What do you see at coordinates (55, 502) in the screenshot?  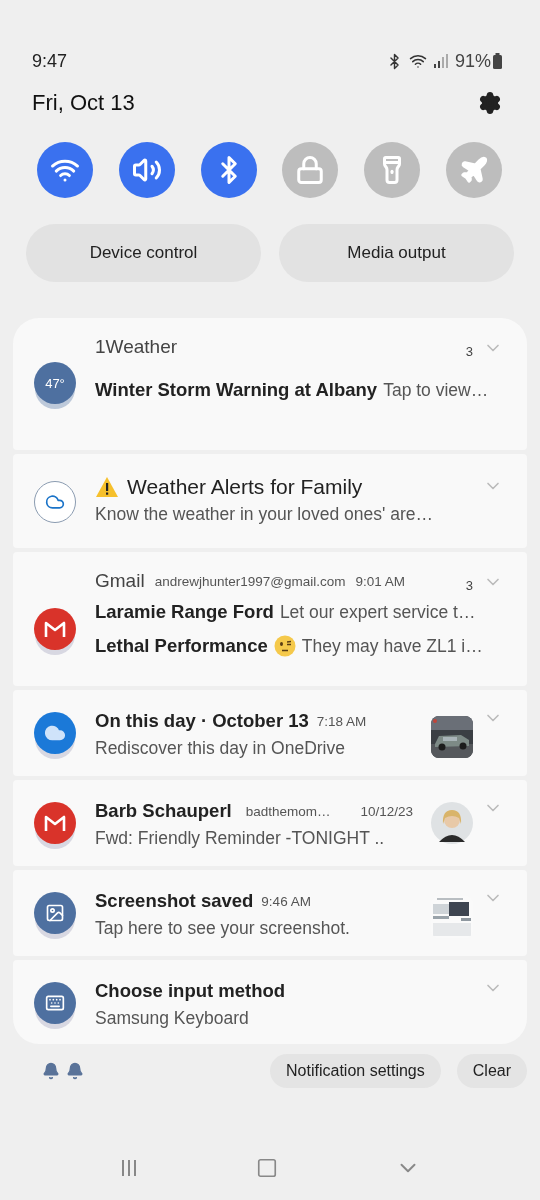 I see `cloud-icon` at bounding box center [55, 502].